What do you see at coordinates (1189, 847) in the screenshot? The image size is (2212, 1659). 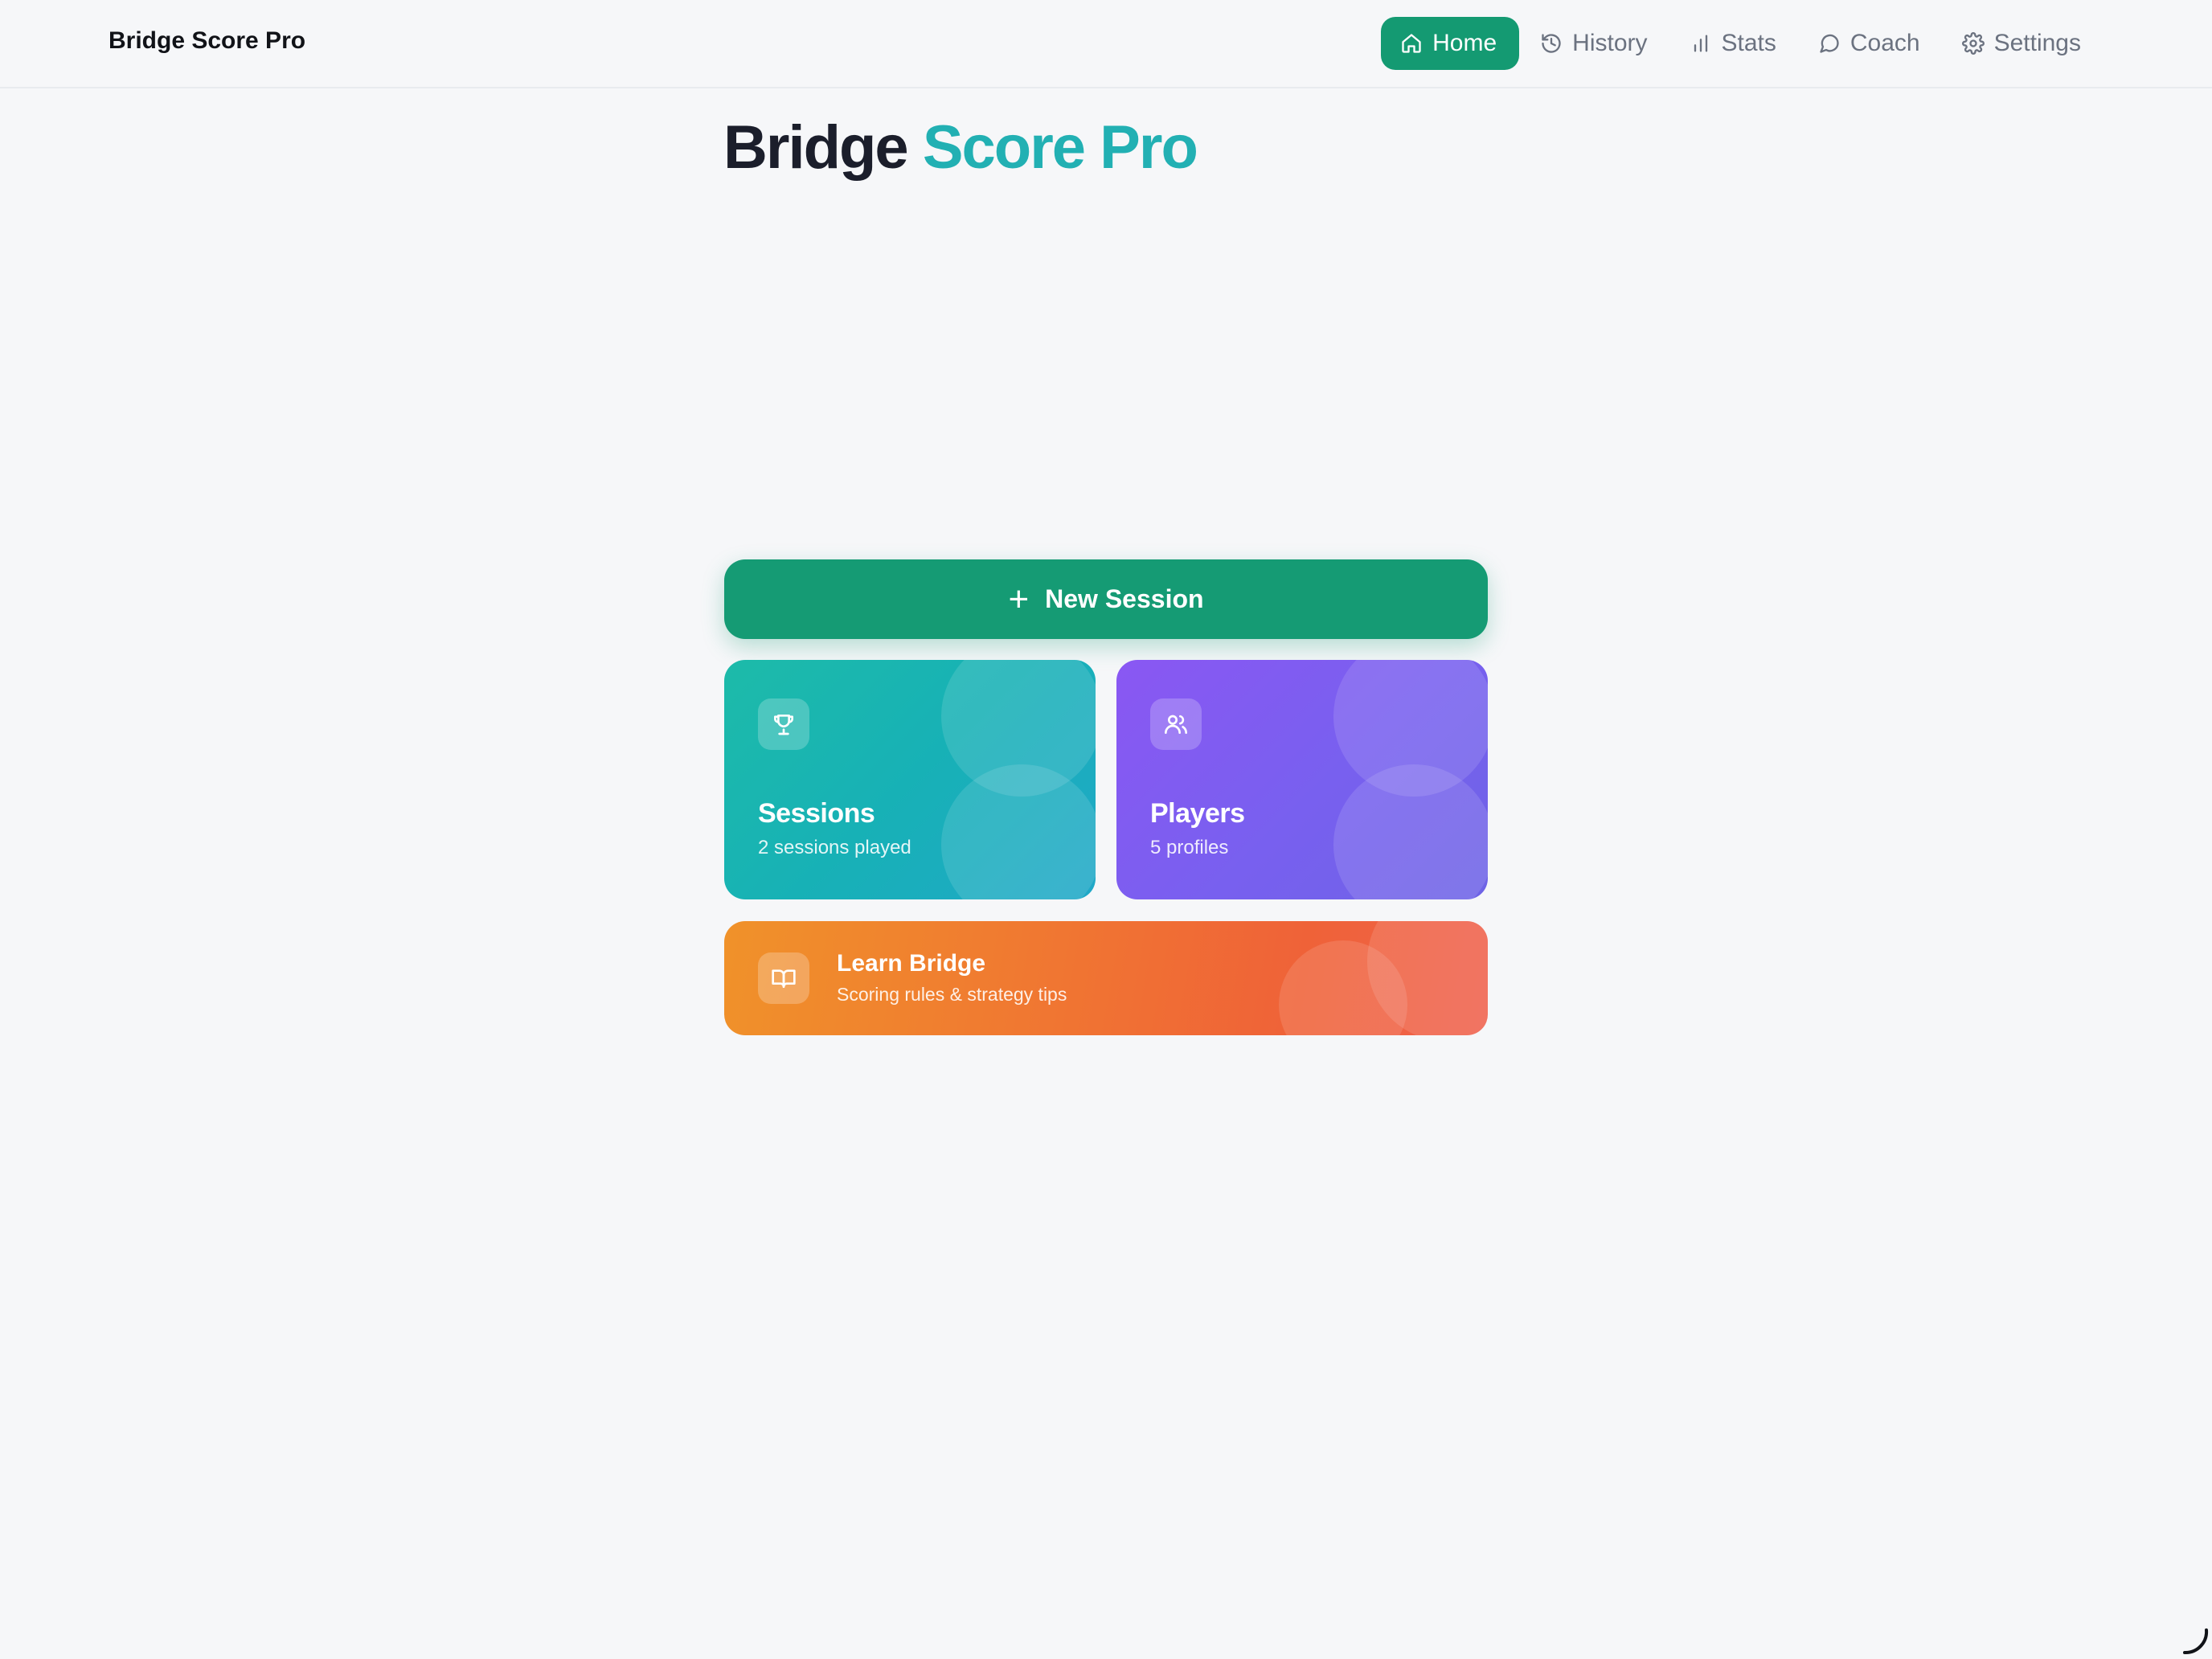 I see `players-card-subtitle: 5 profiles` at bounding box center [1189, 847].